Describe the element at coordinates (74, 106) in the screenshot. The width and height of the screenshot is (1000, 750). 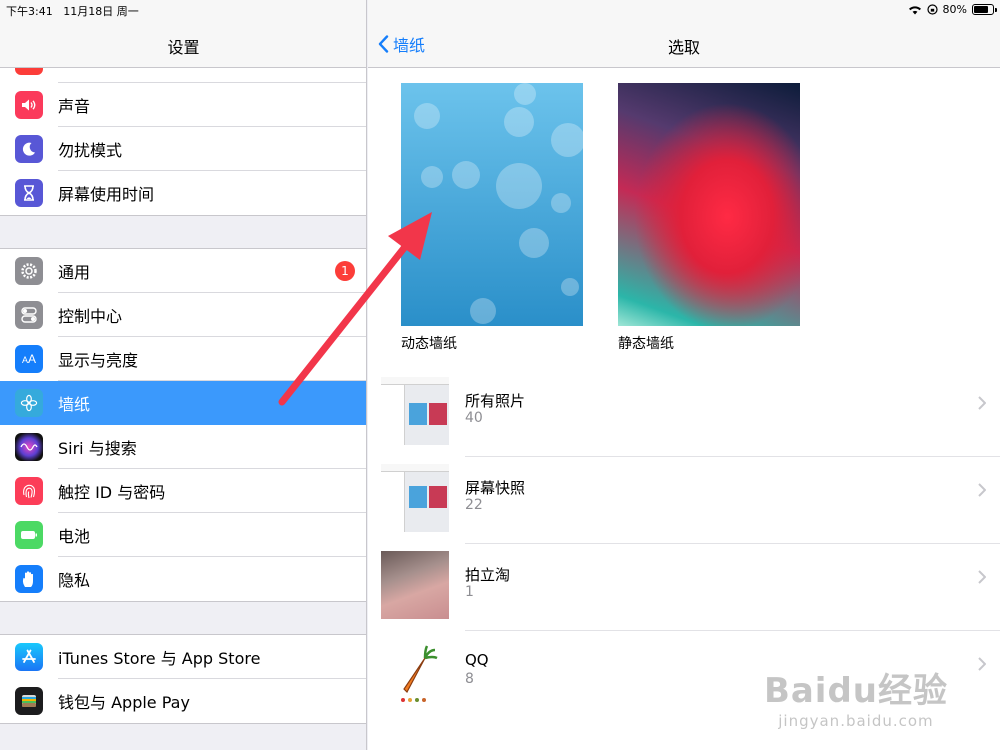
I see `settings-label: 声音` at that location.